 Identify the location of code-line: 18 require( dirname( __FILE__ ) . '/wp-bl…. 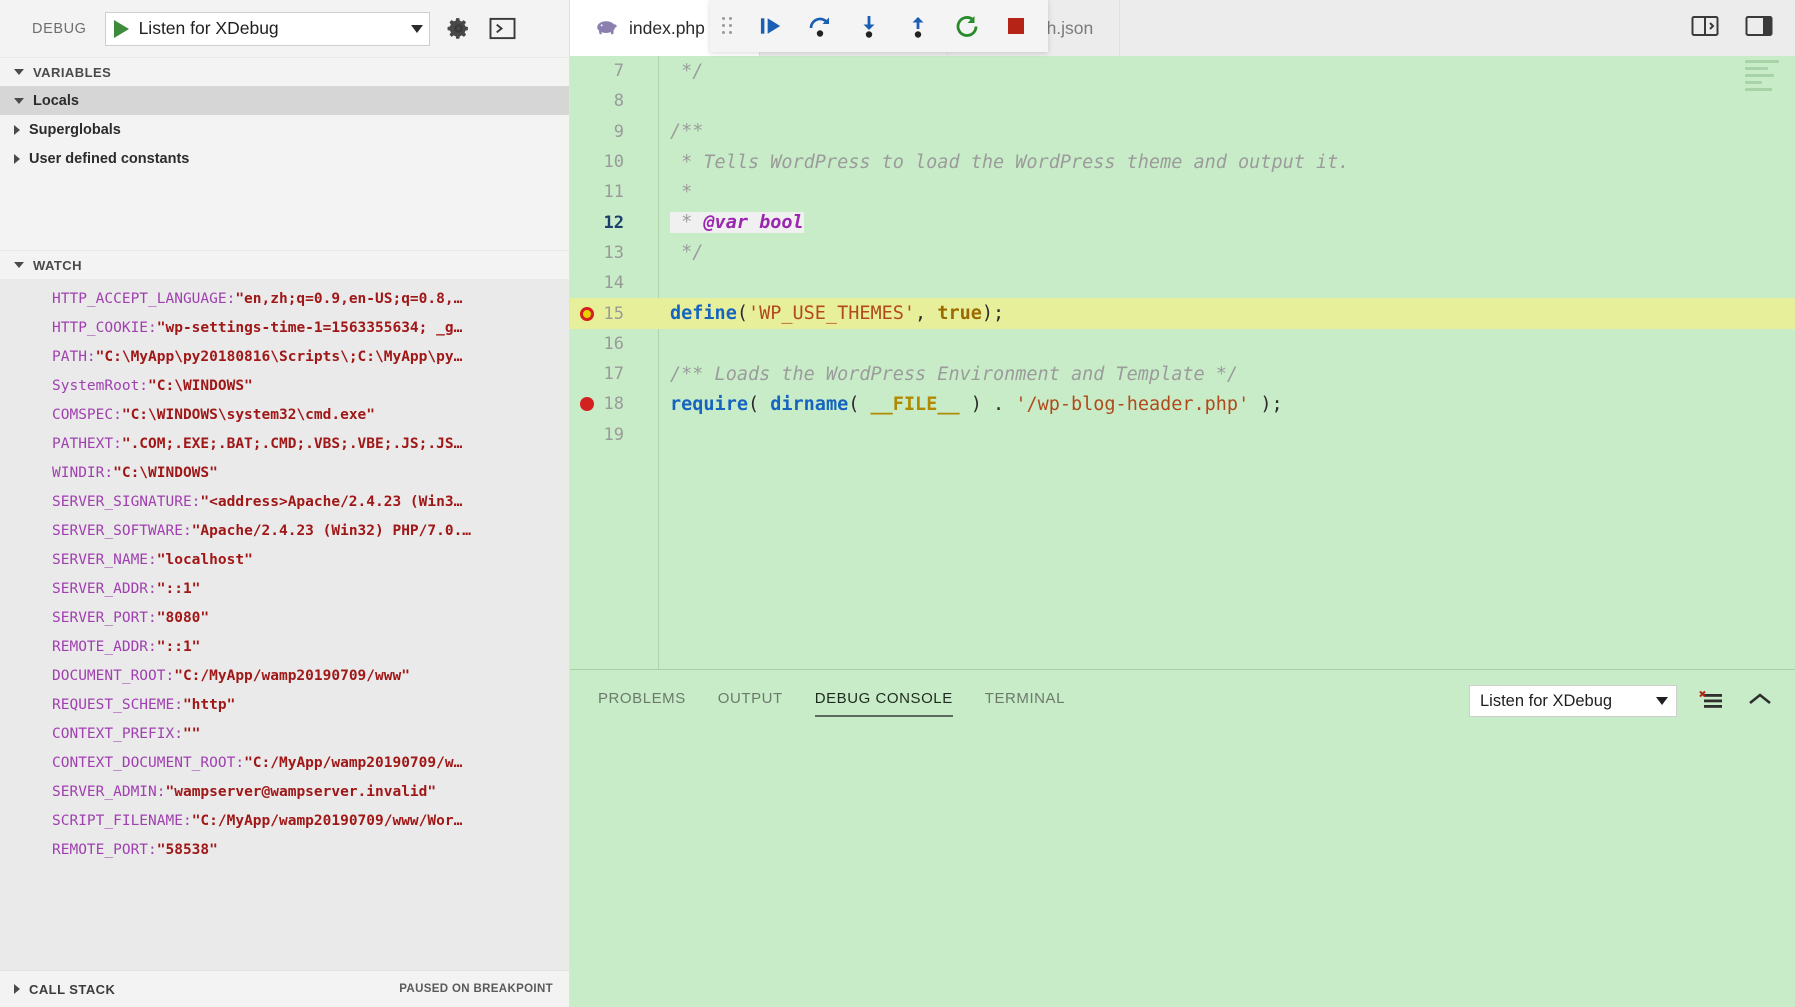
(1182, 404).